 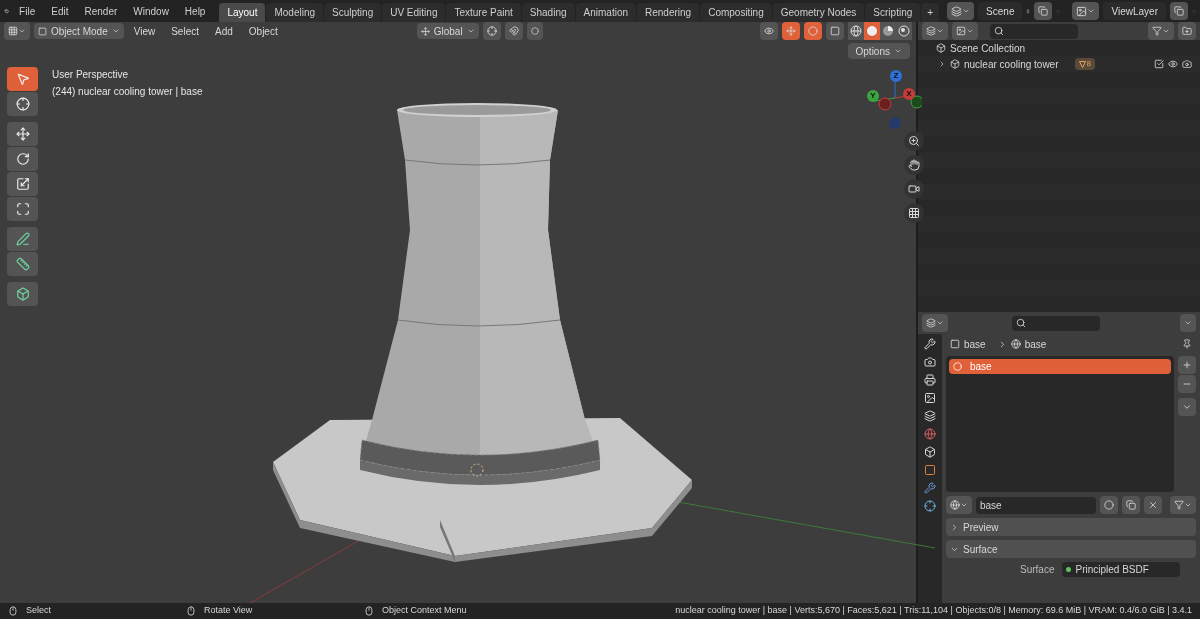 I want to click on orientation-dropdown: Global, so click(x=447, y=31).